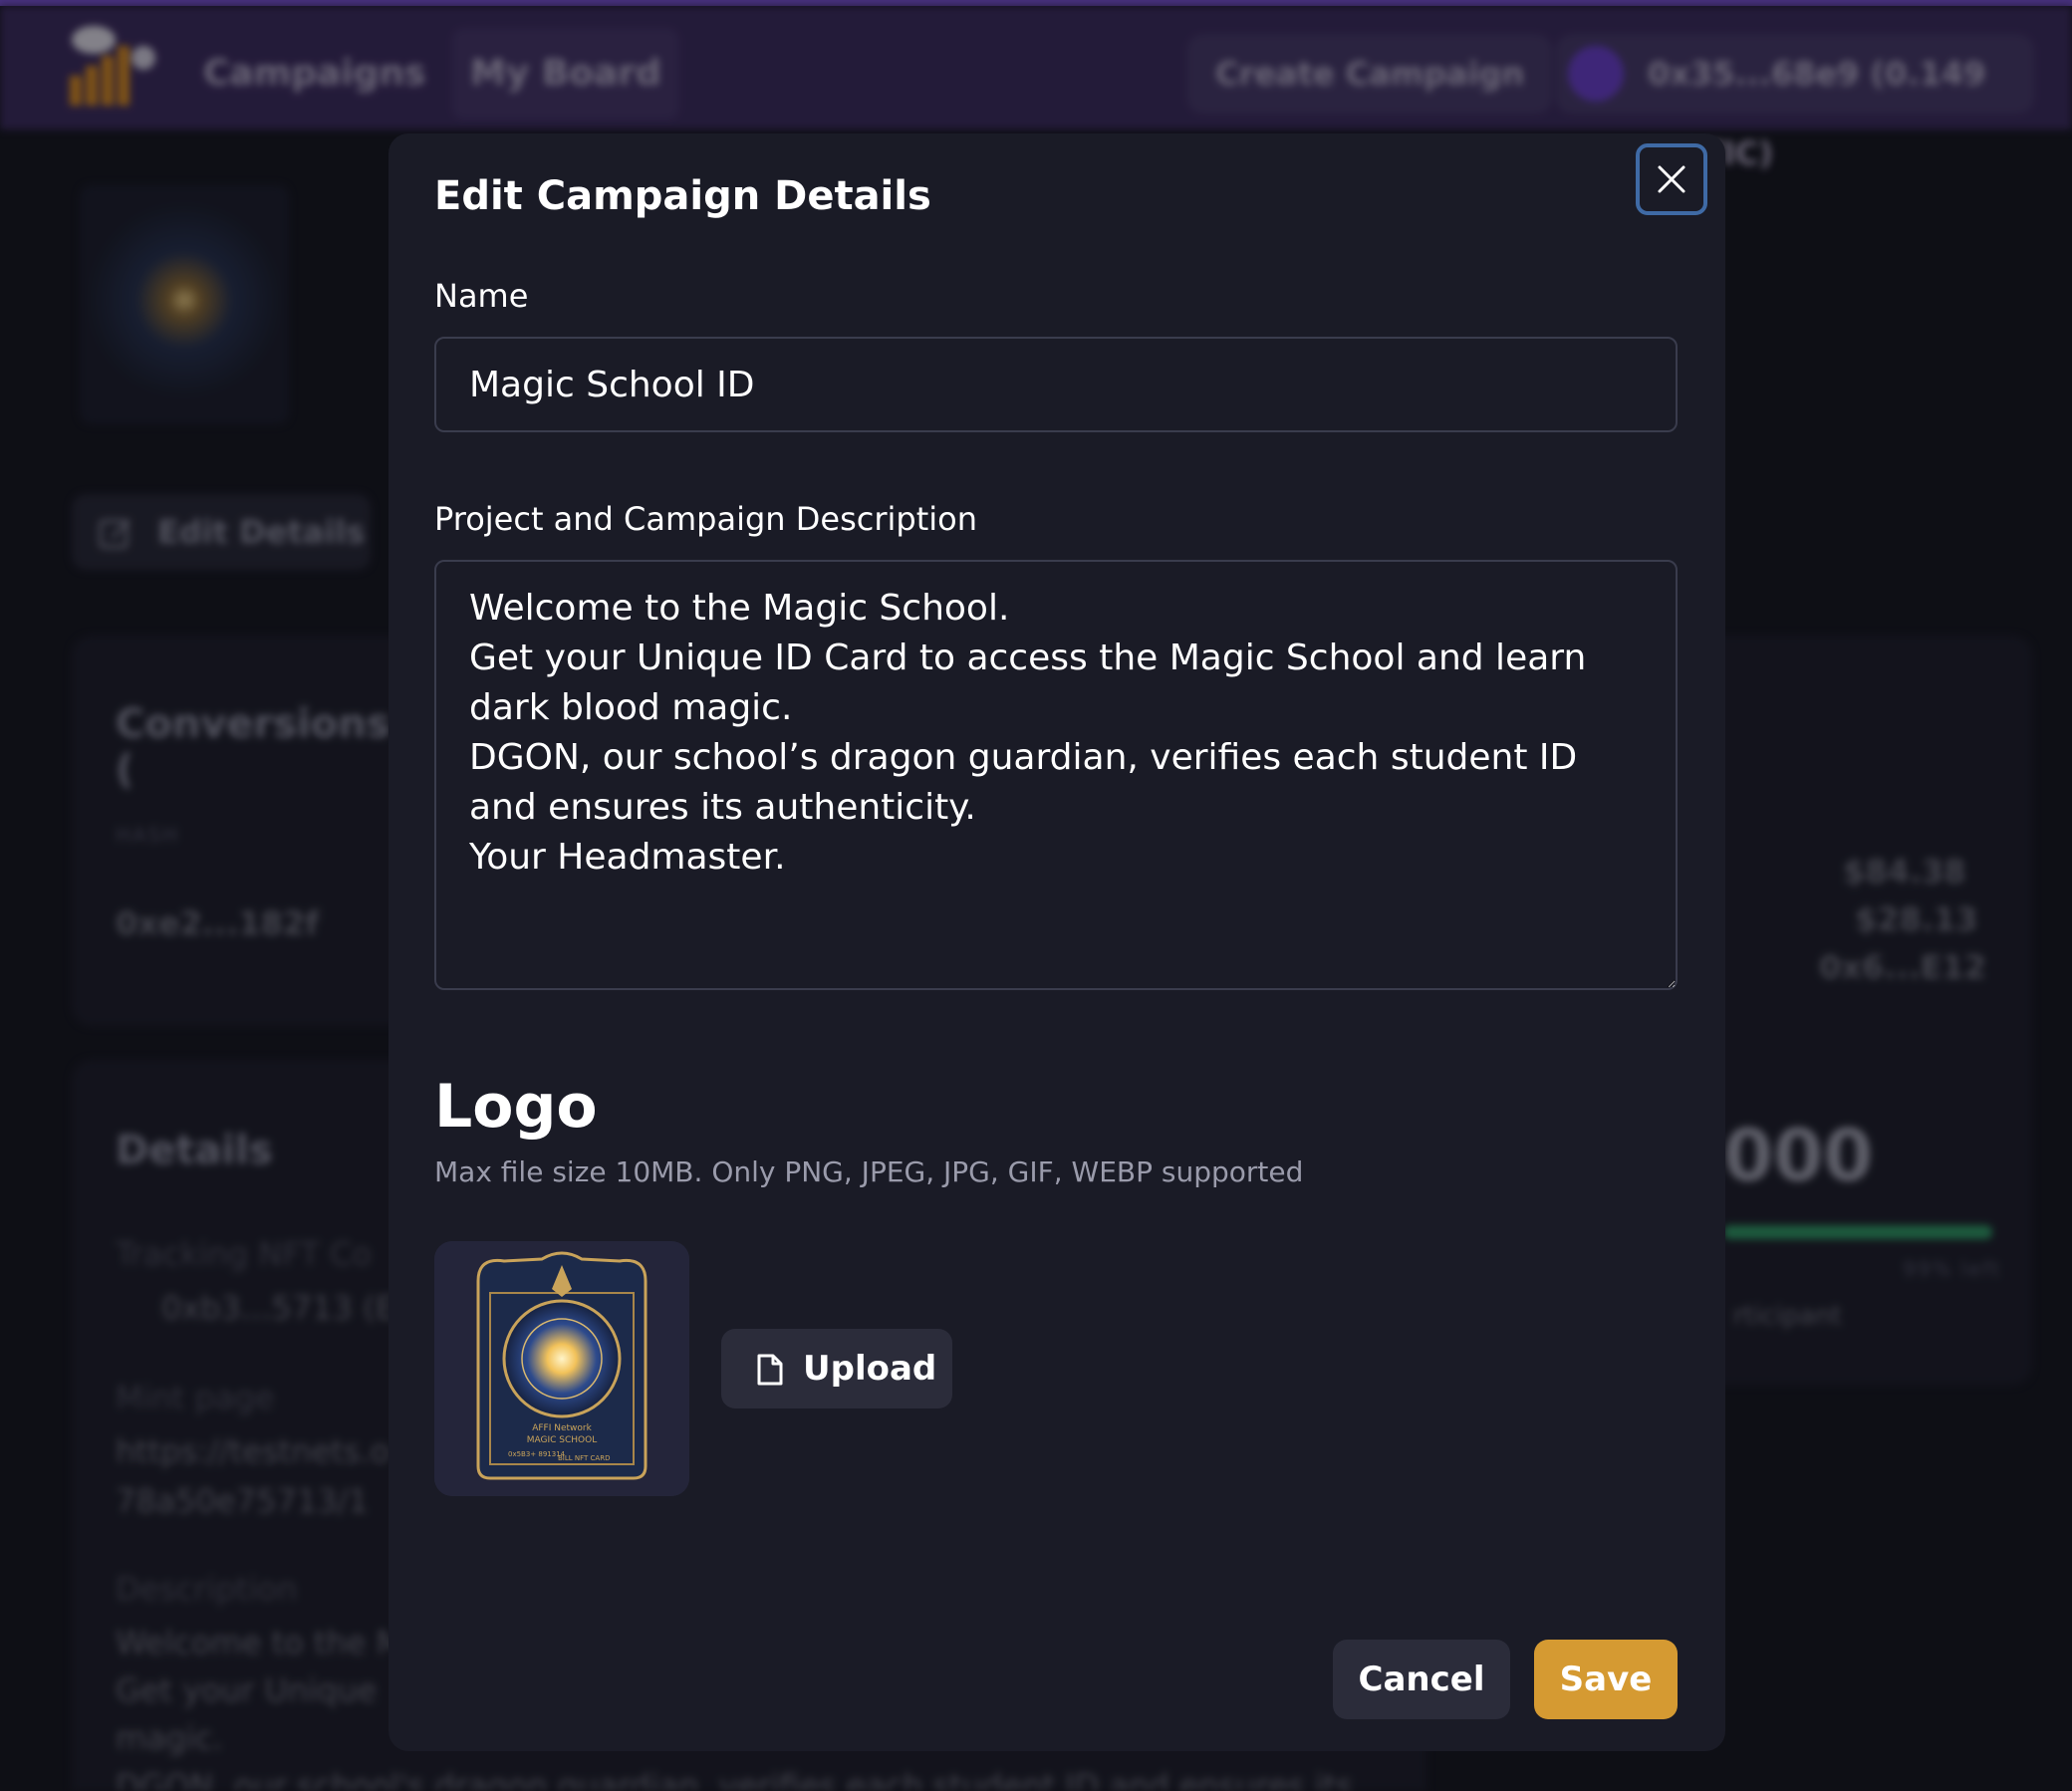 The image size is (2072, 1791). I want to click on logo-card-text: MAGIC SCHOOL, so click(562, 1440).